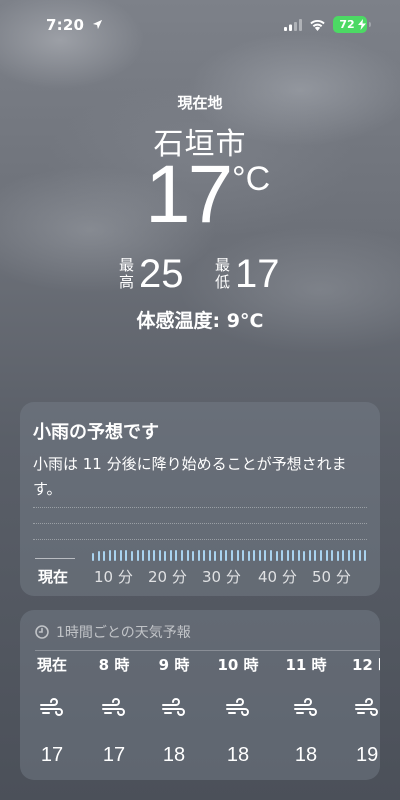  What do you see at coordinates (251, 179) in the screenshot?
I see `temperature-unit: °C` at bounding box center [251, 179].